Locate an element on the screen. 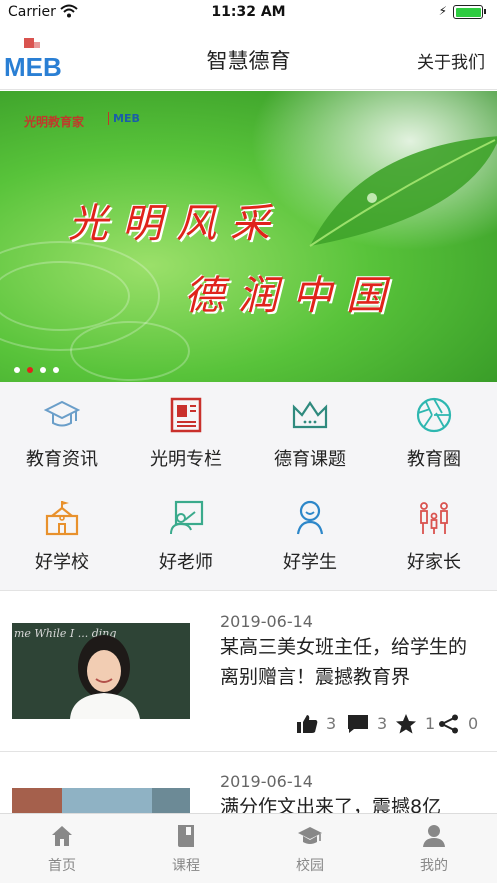  article-thumbnail is located at coordinates (101, 800).